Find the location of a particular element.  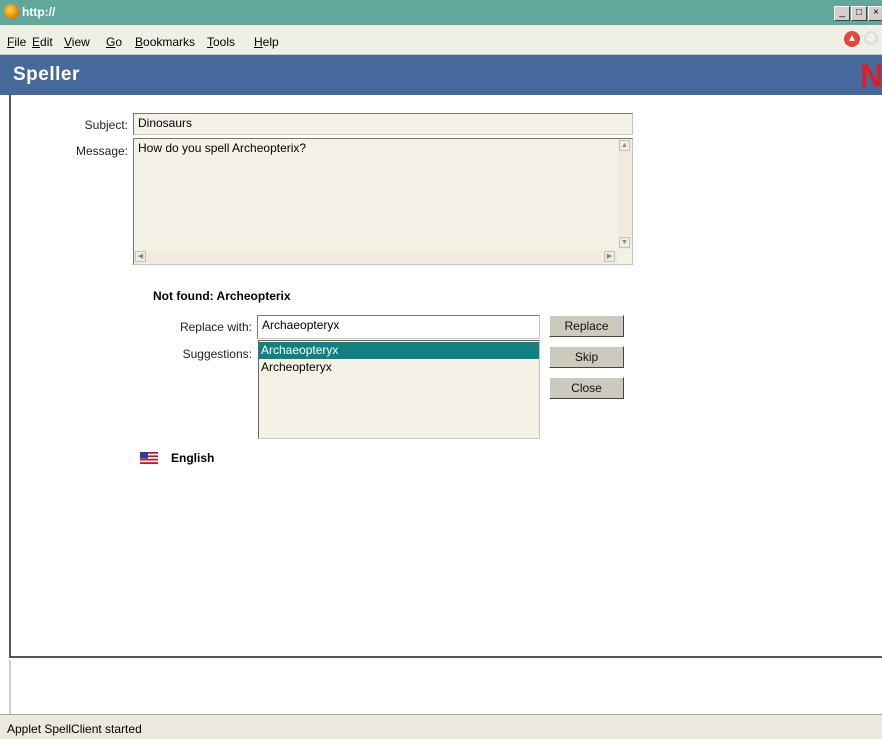

lower-frame is located at coordinates (445, 687).